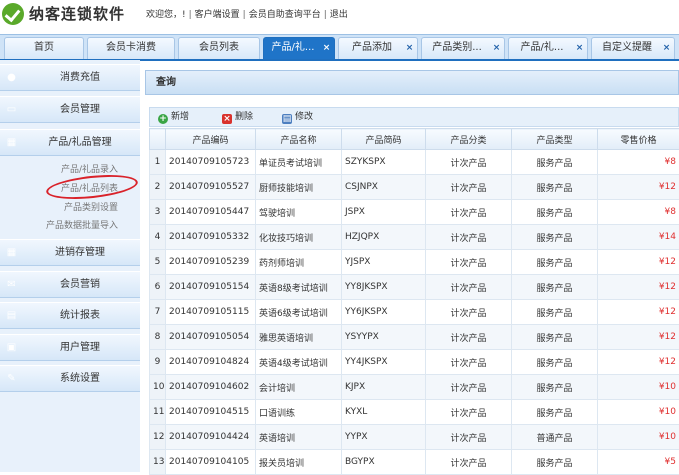 This screenshot has width=679, height=475. What do you see at coordinates (91, 206) in the screenshot?
I see `sidebar-subitem-3: 产品类别设置` at bounding box center [91, 206].